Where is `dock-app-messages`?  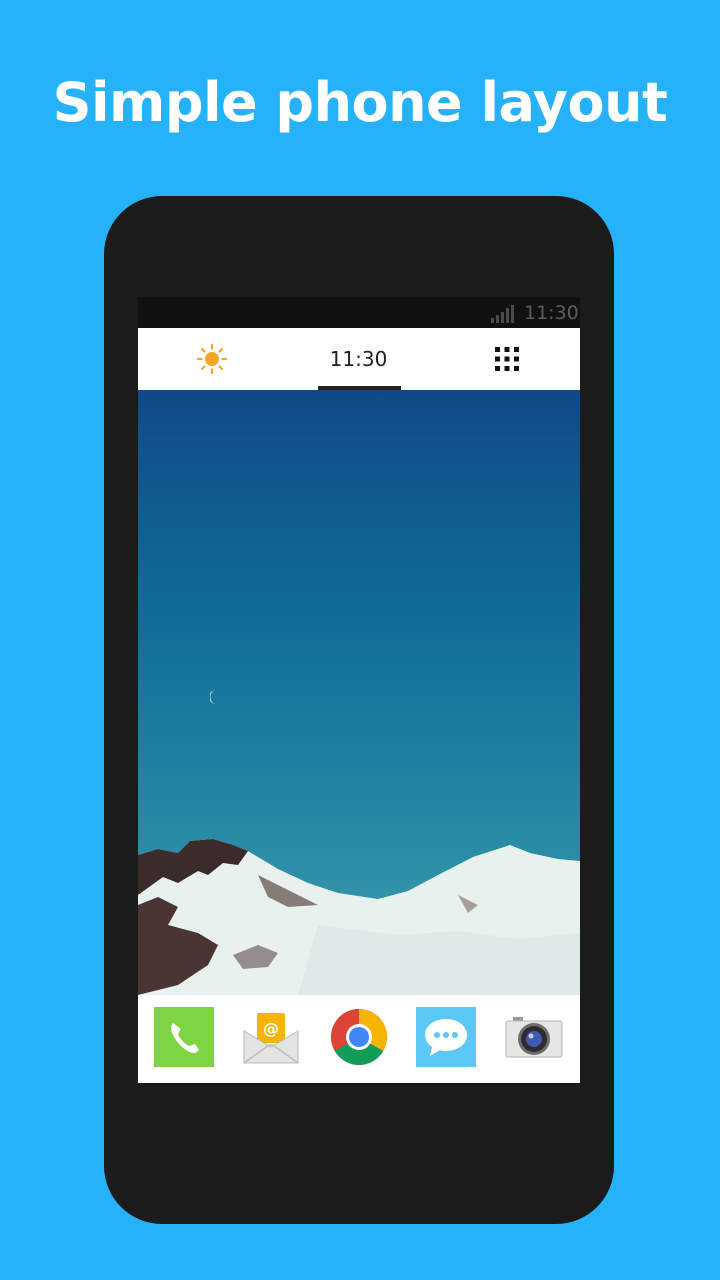 dock-app-messages is located at coordinates (446, 1037).